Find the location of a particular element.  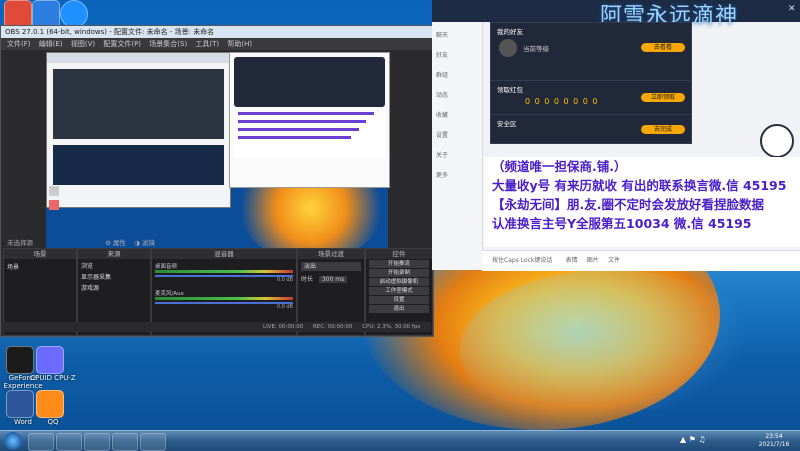

filter-icon: ◑ is located at coordinates (137, 243).